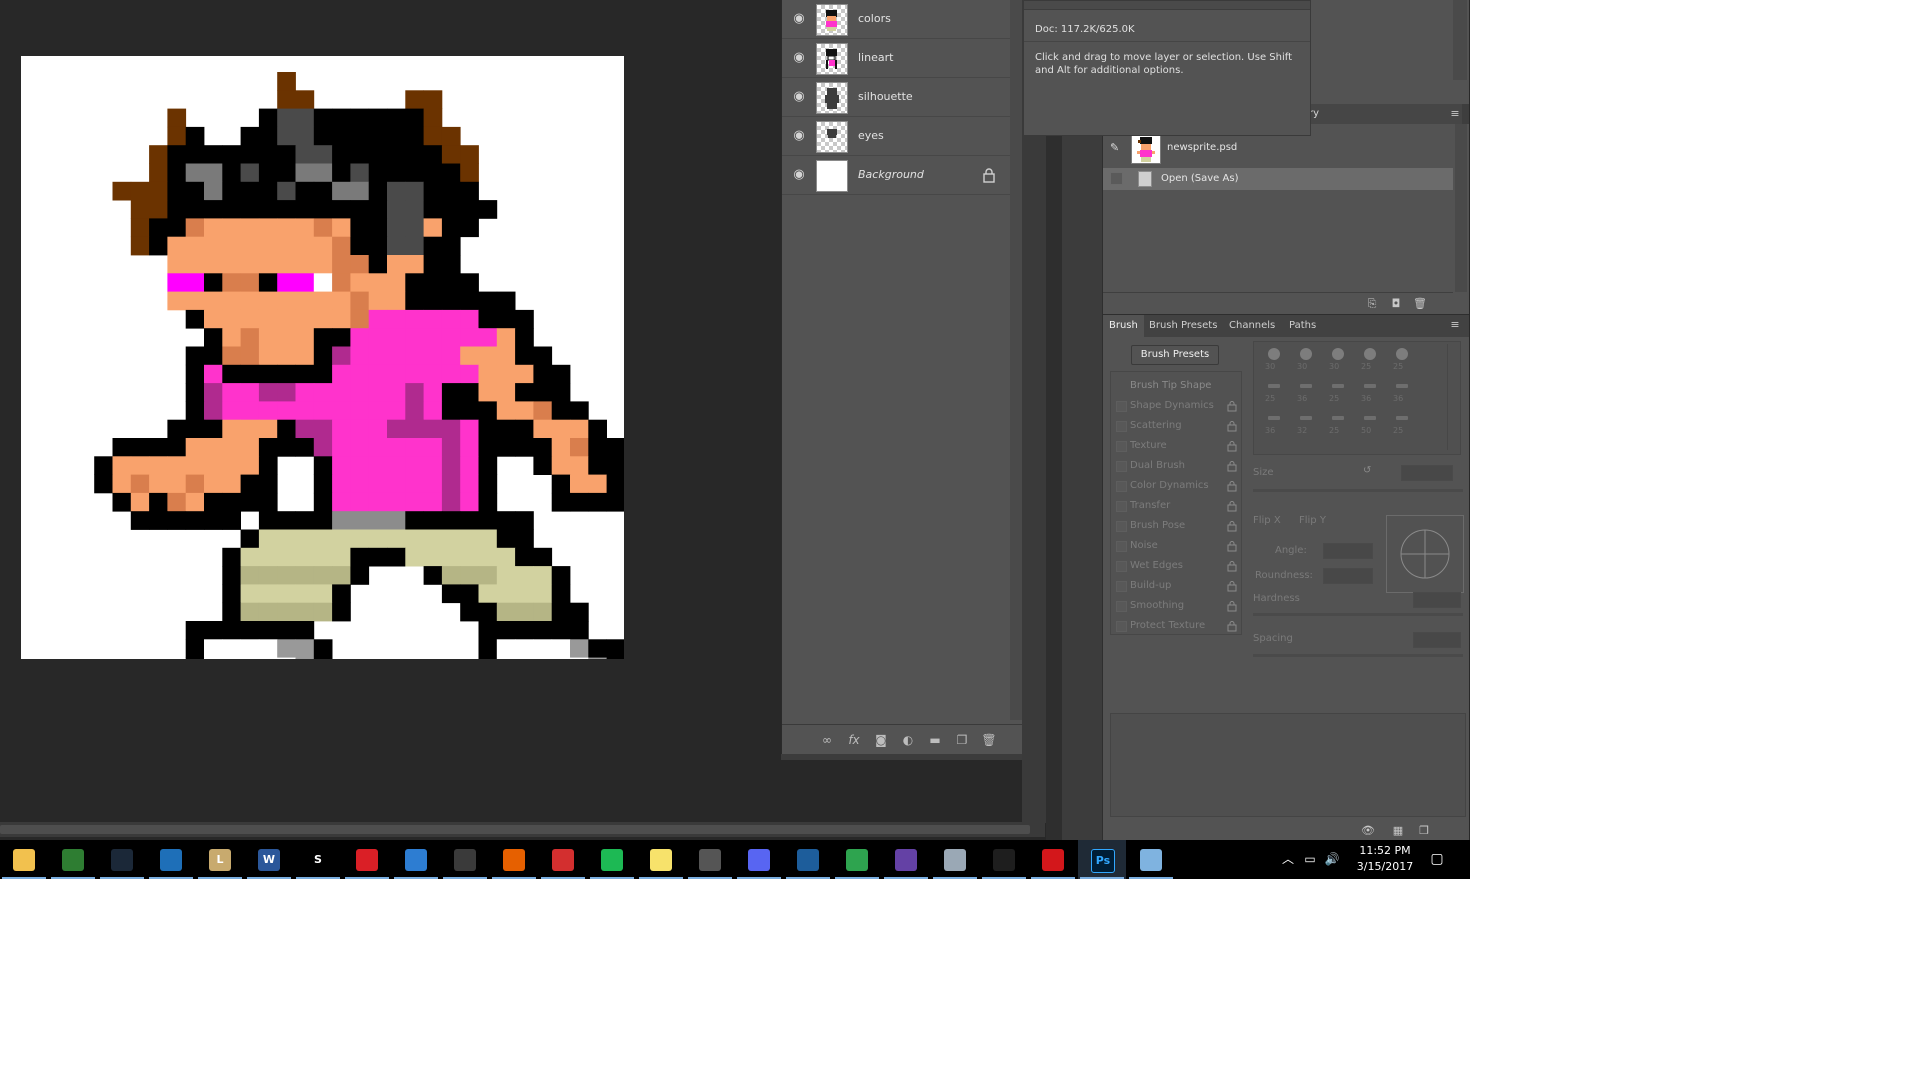 The width and height of the screenshot is (1920, 1080). What do you see at coordinates (522, 829) in the screenshot?
I see `workspace-horizontal-scrollbar` at bounding box center [522, 829].